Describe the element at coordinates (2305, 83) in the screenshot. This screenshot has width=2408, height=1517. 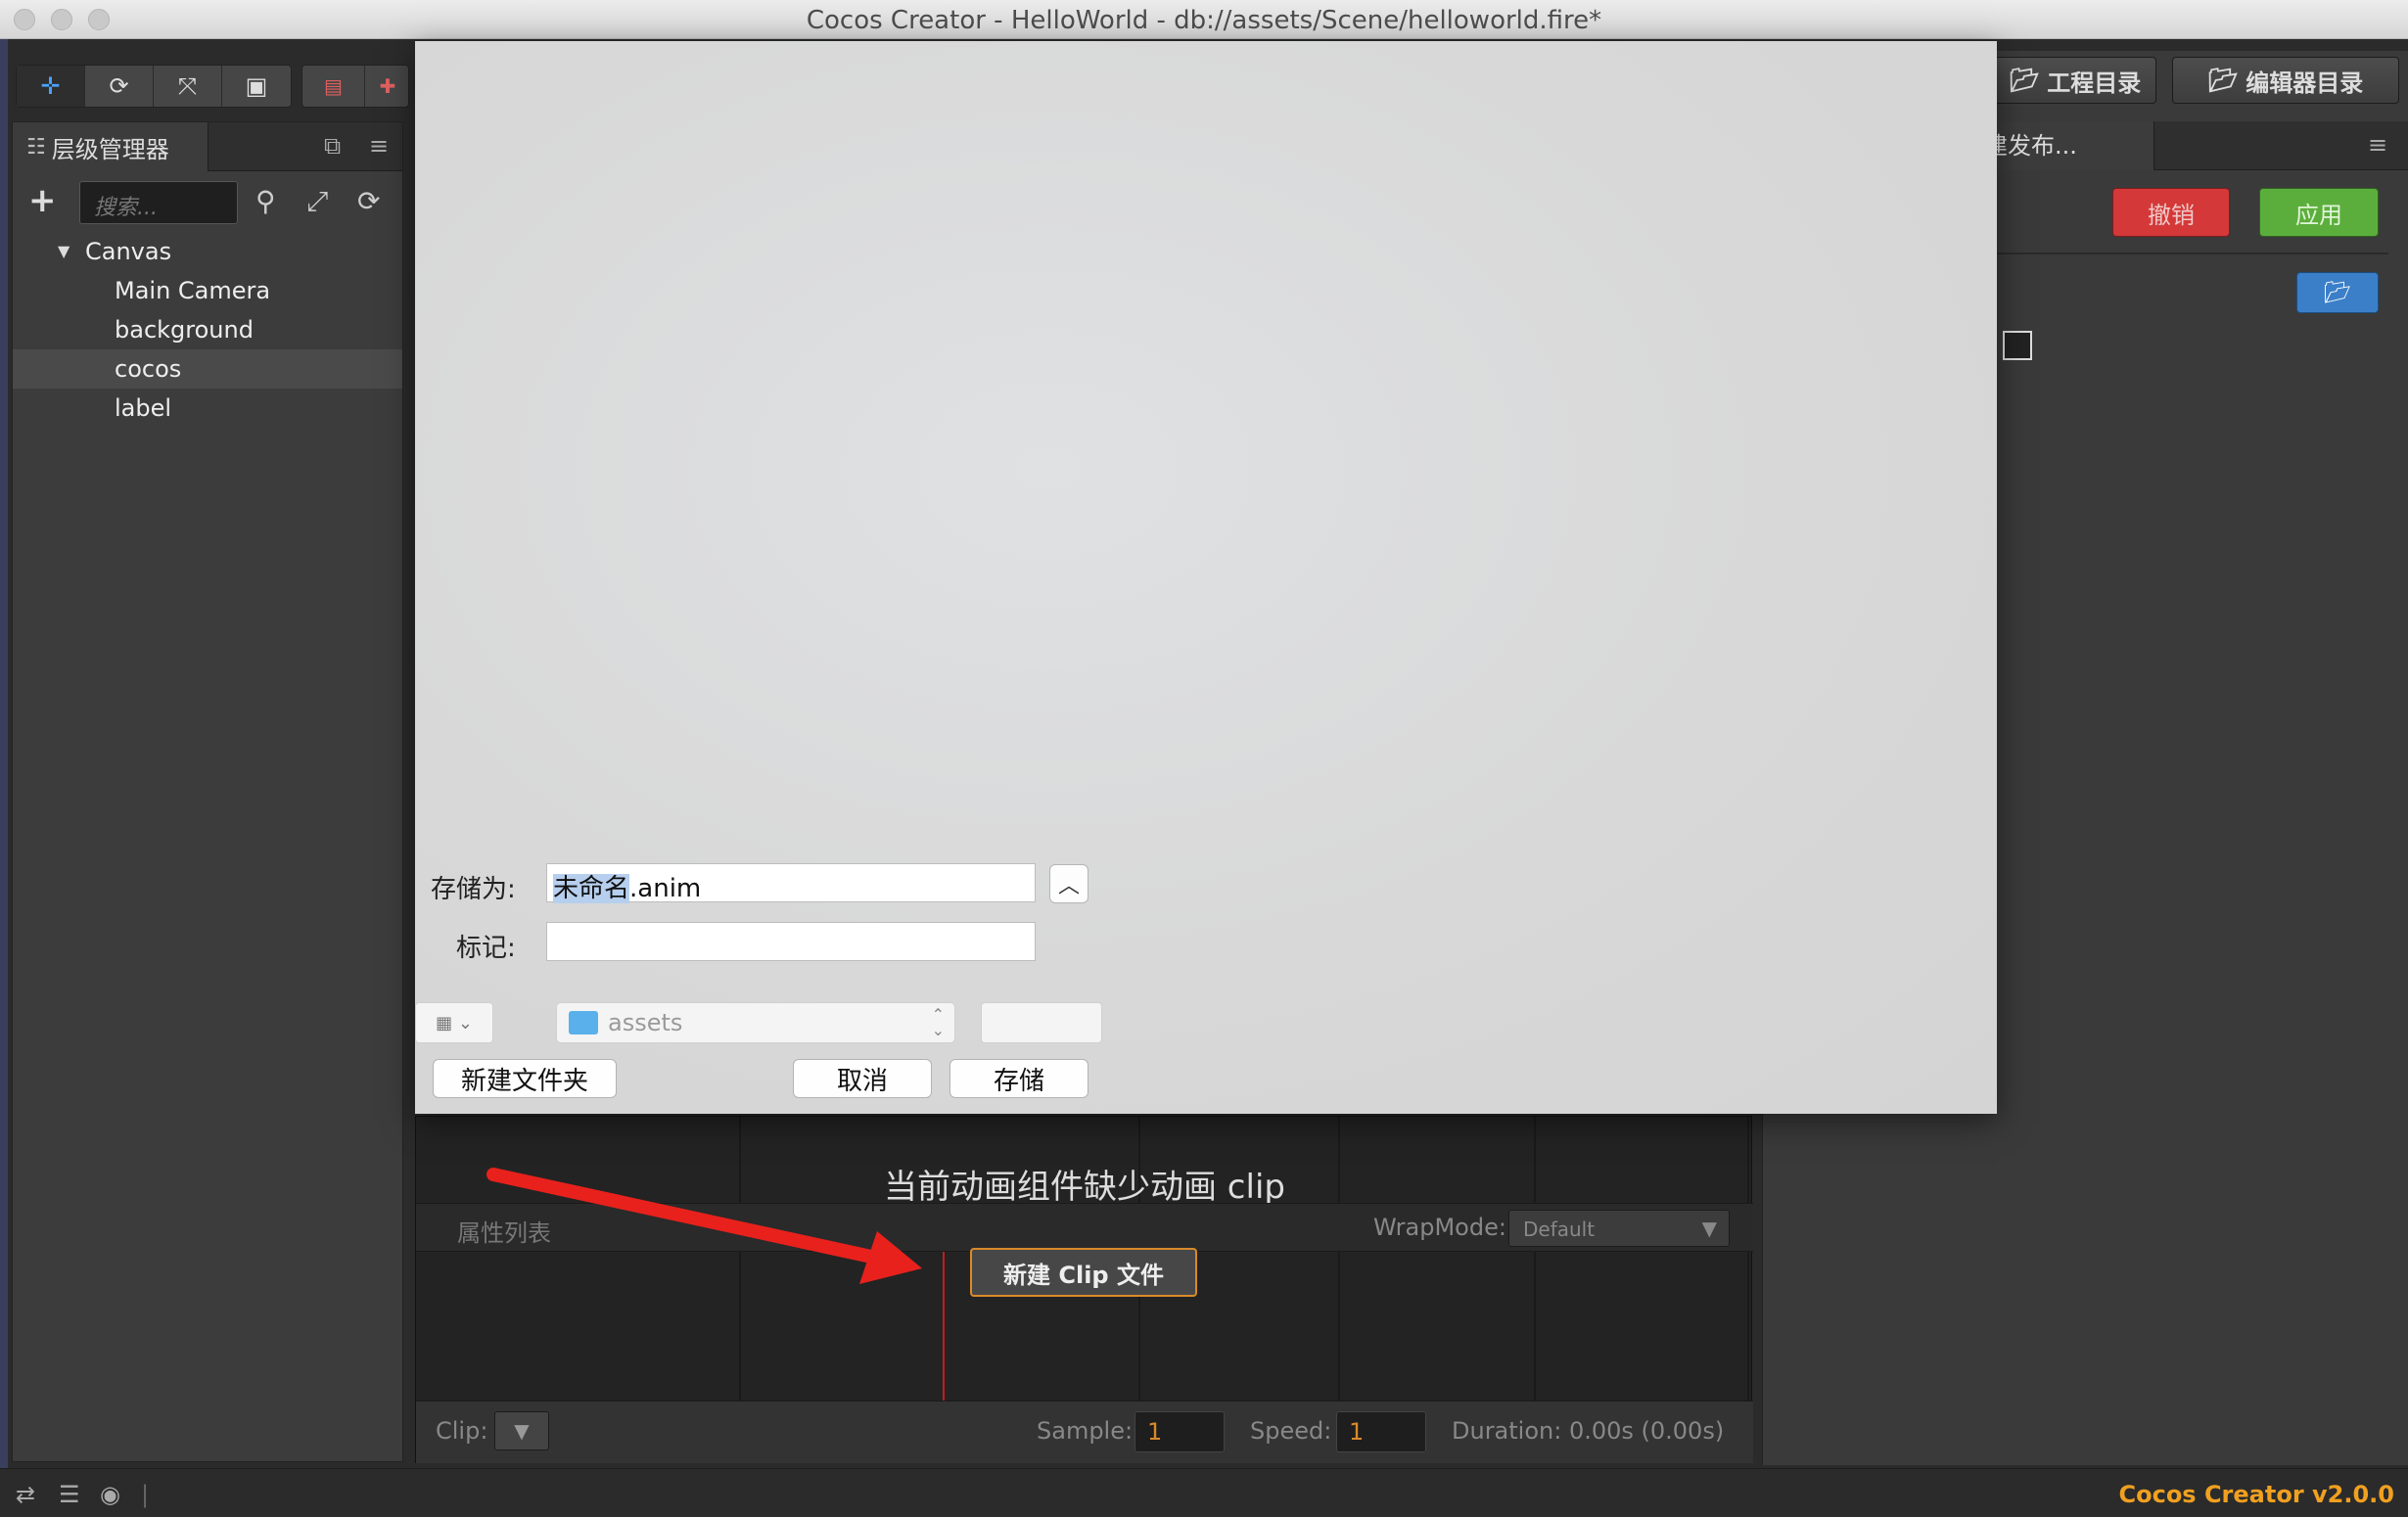
I see `editor-dir-label: 编辑器目录` at that location.